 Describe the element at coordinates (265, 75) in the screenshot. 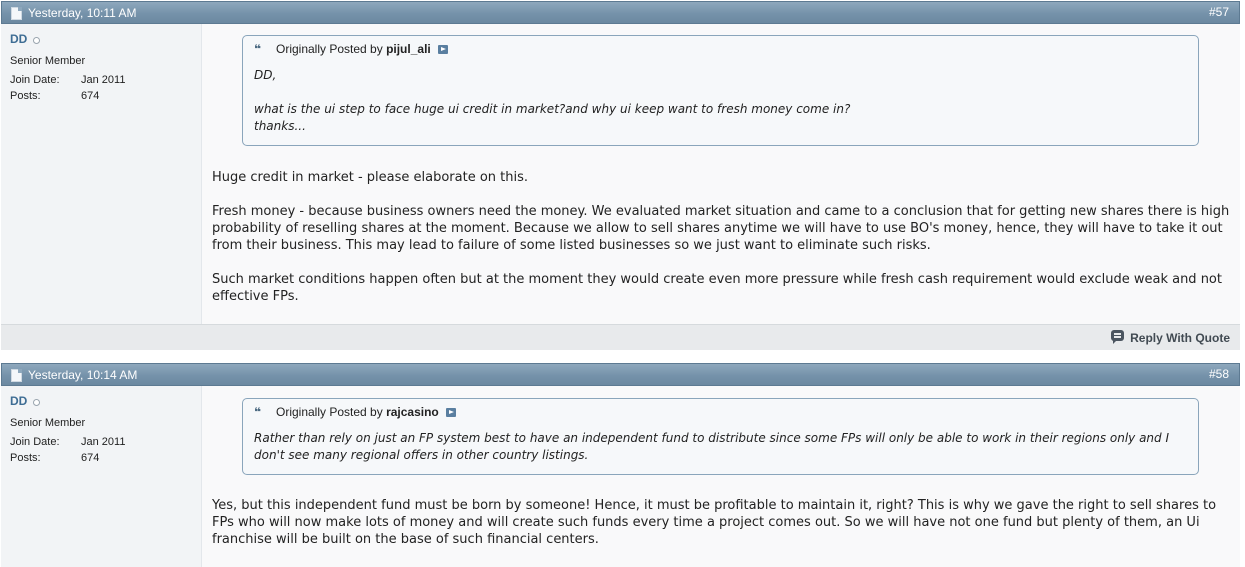

I see `quote-line: DD,` at that location.